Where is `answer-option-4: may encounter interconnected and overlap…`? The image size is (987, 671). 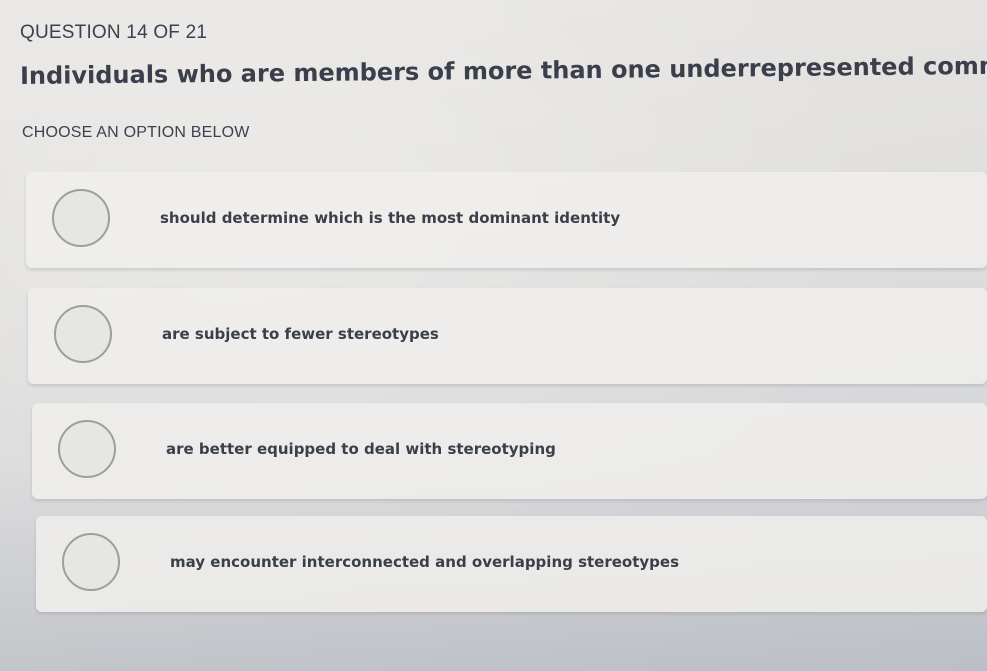 answer-option-4: may encounter interconnected and overlap… is located at coordinates (511, 564).